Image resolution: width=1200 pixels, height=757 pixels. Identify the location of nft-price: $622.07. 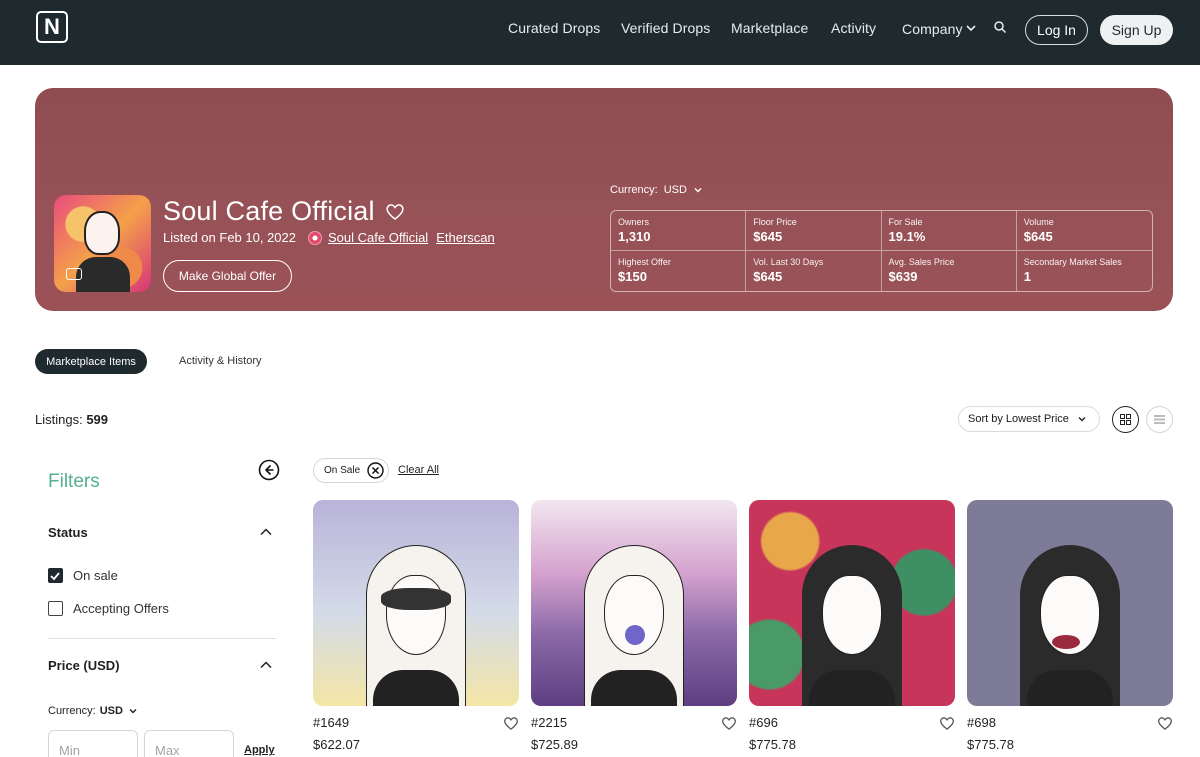
(336, 744).